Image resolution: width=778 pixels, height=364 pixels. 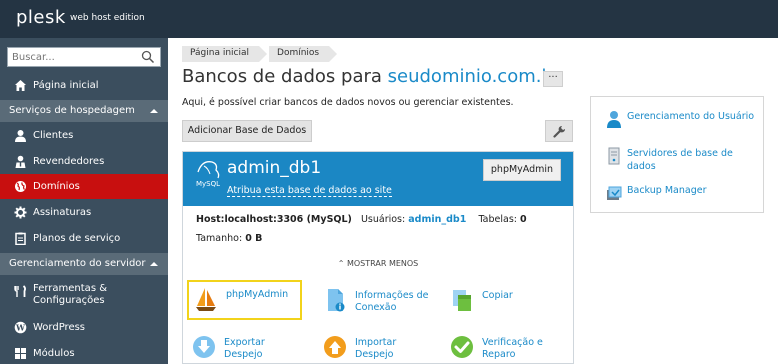 What do you see at coordinates (274, 219) in the screenshot?
I see `host-value: Host:localhost:3306 (MySQL)` at bounding box center [274, 219].